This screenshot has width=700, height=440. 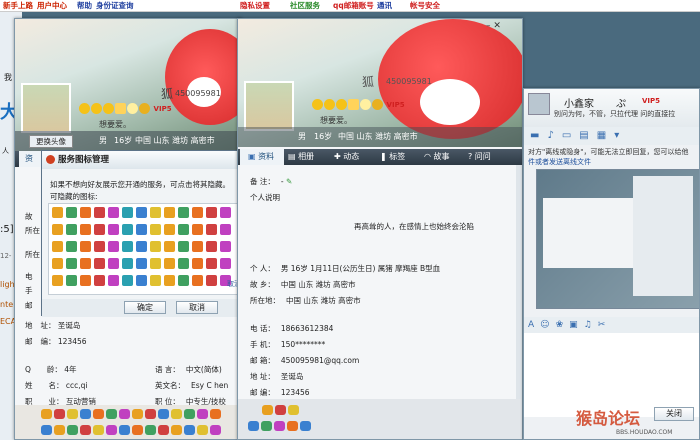 I want to click on monitor-icon: ▭, so click(x=570, y=135).